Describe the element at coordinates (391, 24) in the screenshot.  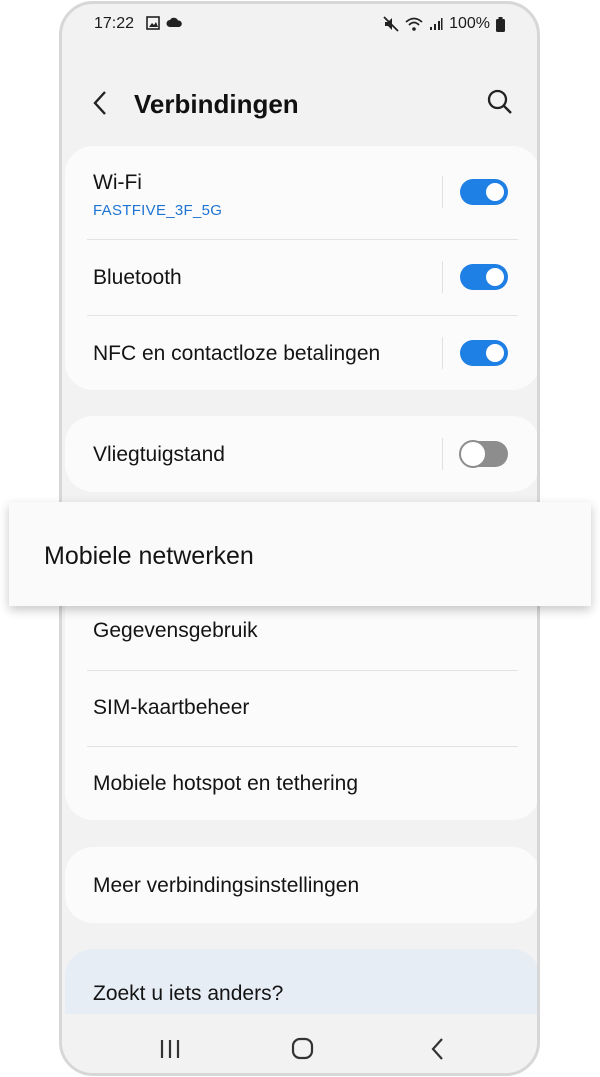
I see `mute-icon` at that location.